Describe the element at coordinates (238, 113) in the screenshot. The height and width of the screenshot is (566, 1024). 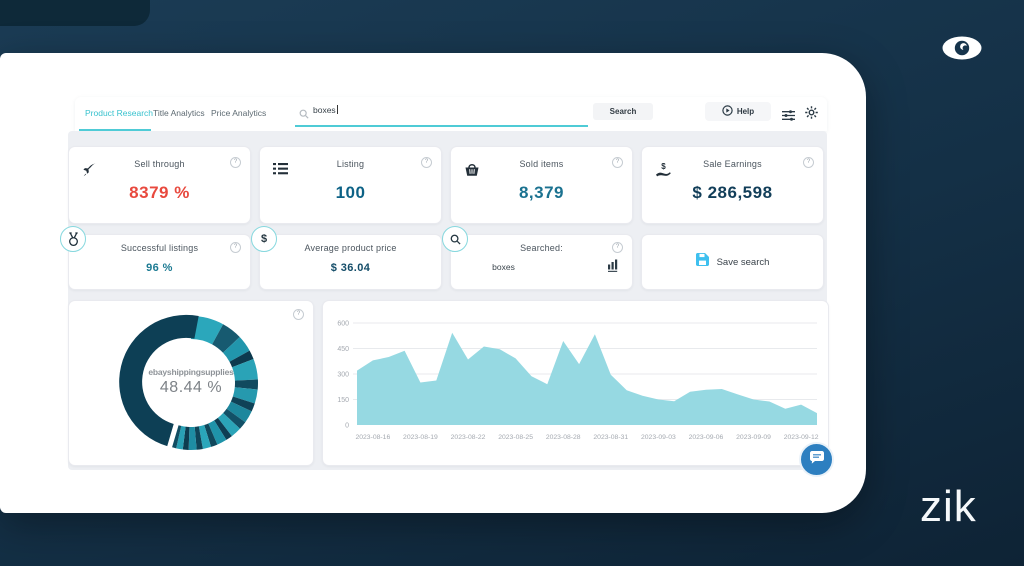
I see `tab-price-analytics: Price Analytics` at that location.